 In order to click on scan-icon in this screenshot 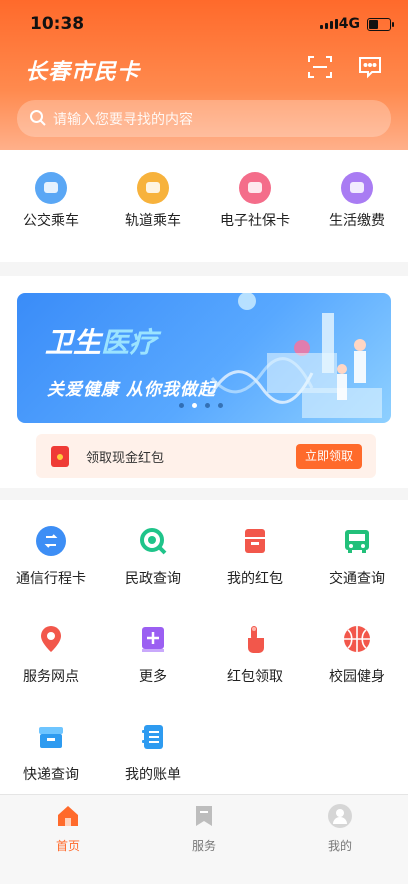, I will do `click(320, 67)`.